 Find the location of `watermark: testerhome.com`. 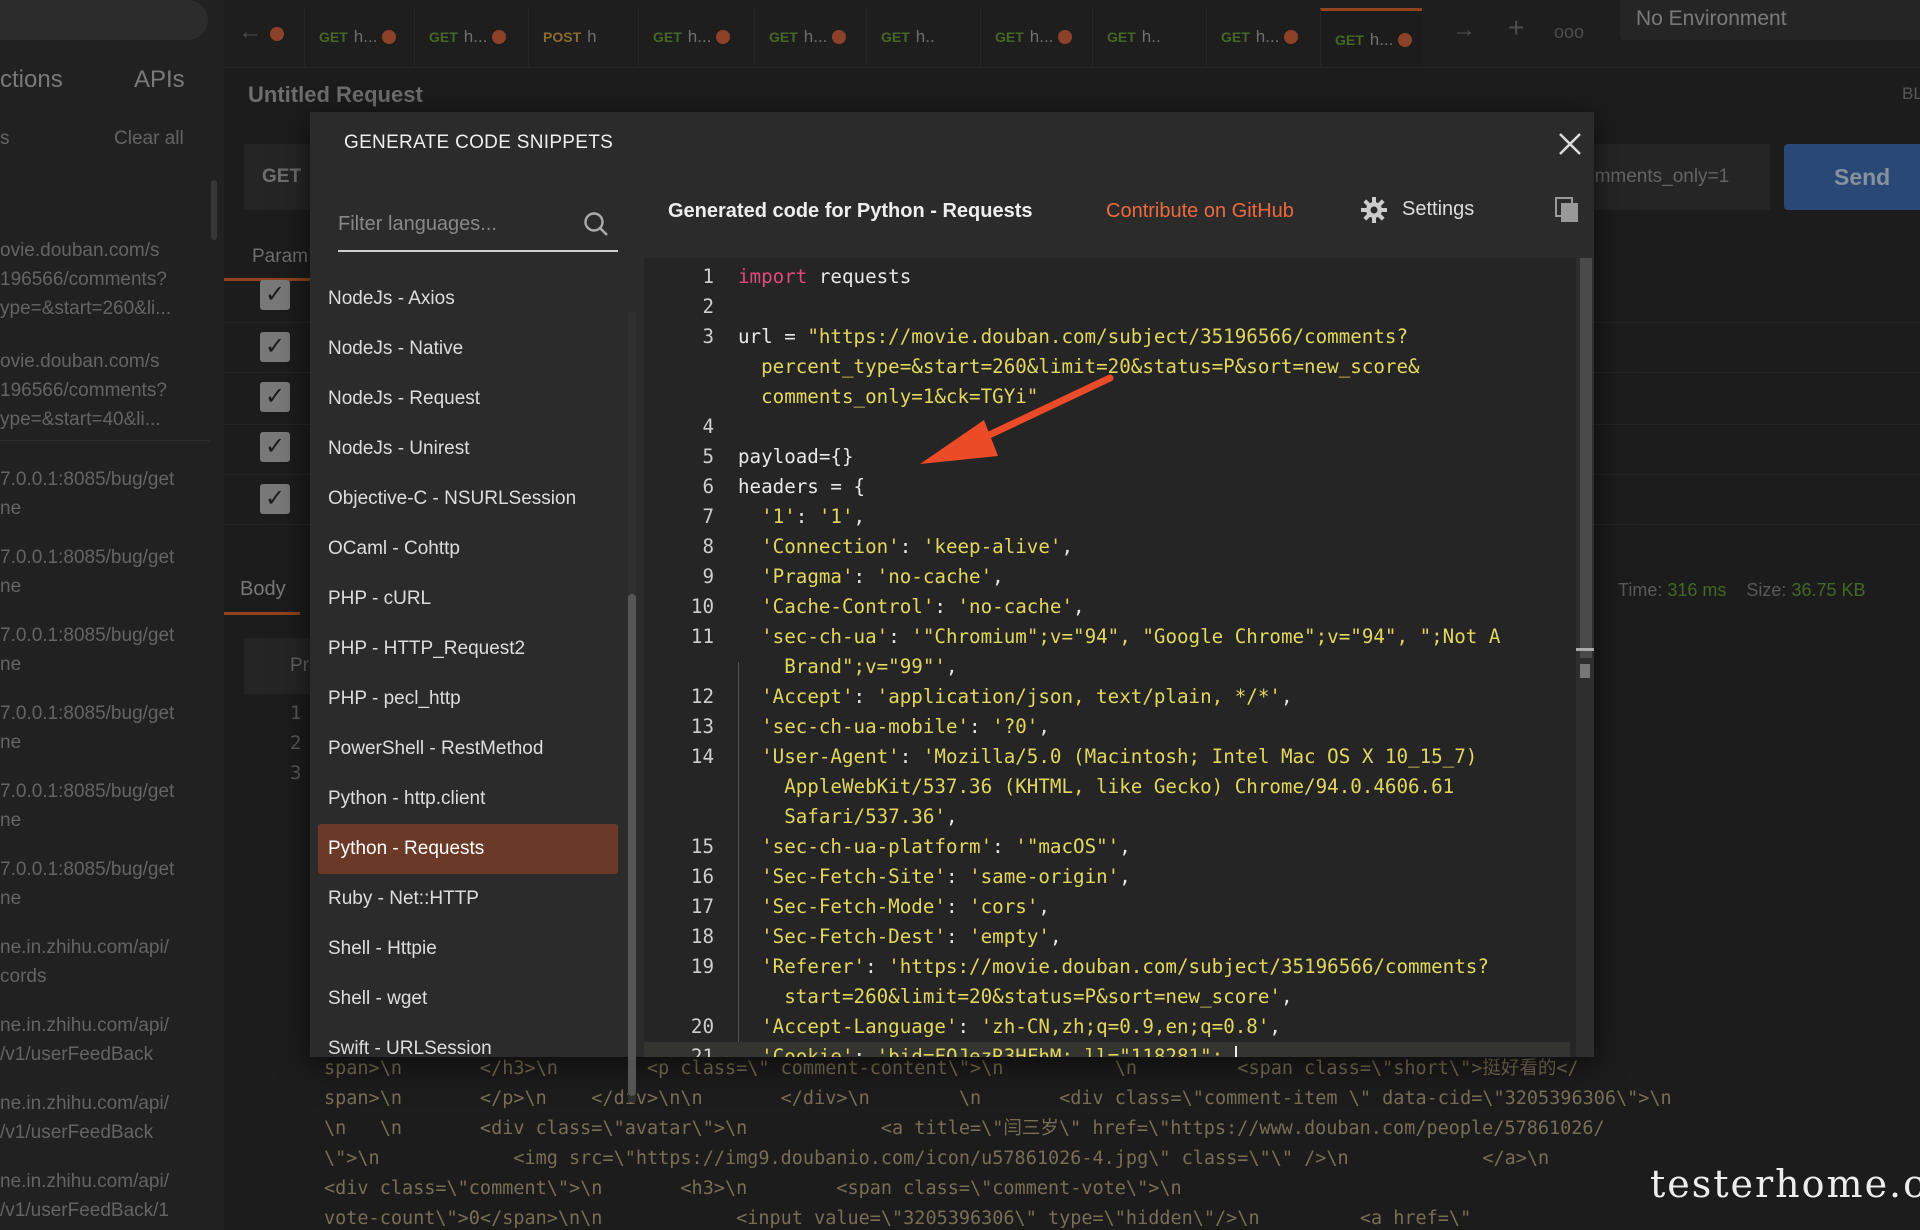

watermark: testerhome.com is located at coordinates (1785, 1184).